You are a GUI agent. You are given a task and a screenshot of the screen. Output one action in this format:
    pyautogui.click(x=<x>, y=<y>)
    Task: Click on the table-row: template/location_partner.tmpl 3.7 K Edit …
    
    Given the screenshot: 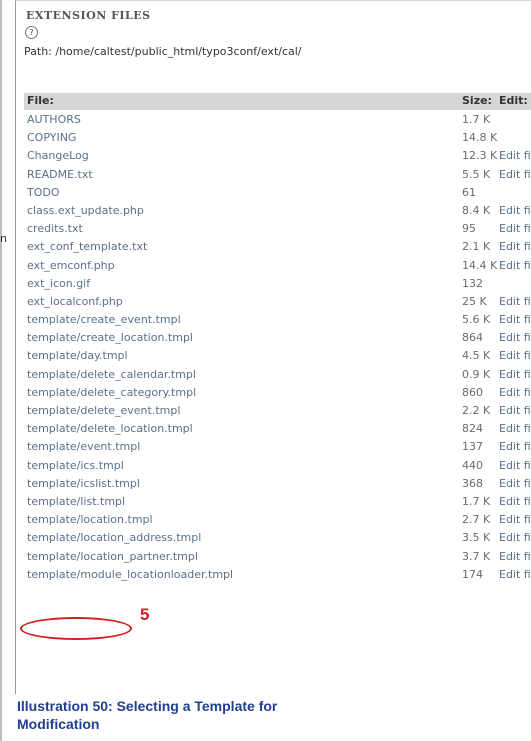 What is the action you would take?
    pyautogui.click(x=277, y=557)
    